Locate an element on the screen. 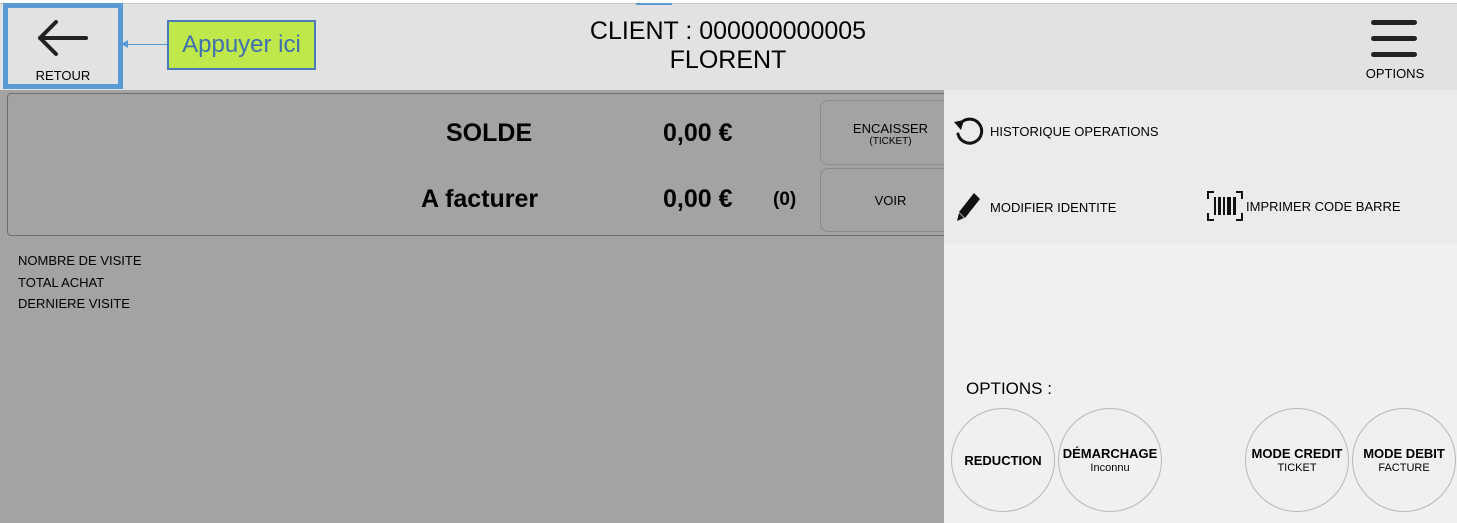  mode-debit-label: MODE DEBIT is located at coordinates (1404, 453).